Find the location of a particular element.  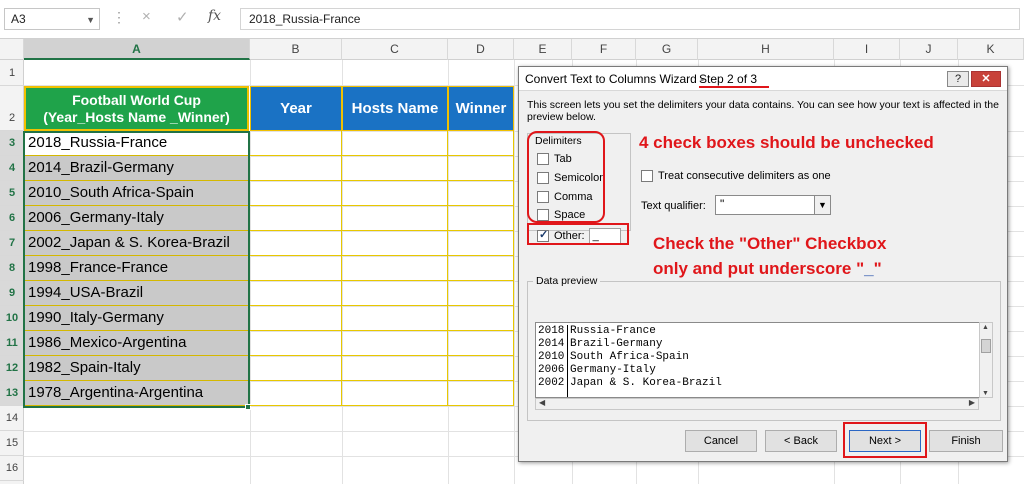

select-all-corner is located at coordinates (12, 49).